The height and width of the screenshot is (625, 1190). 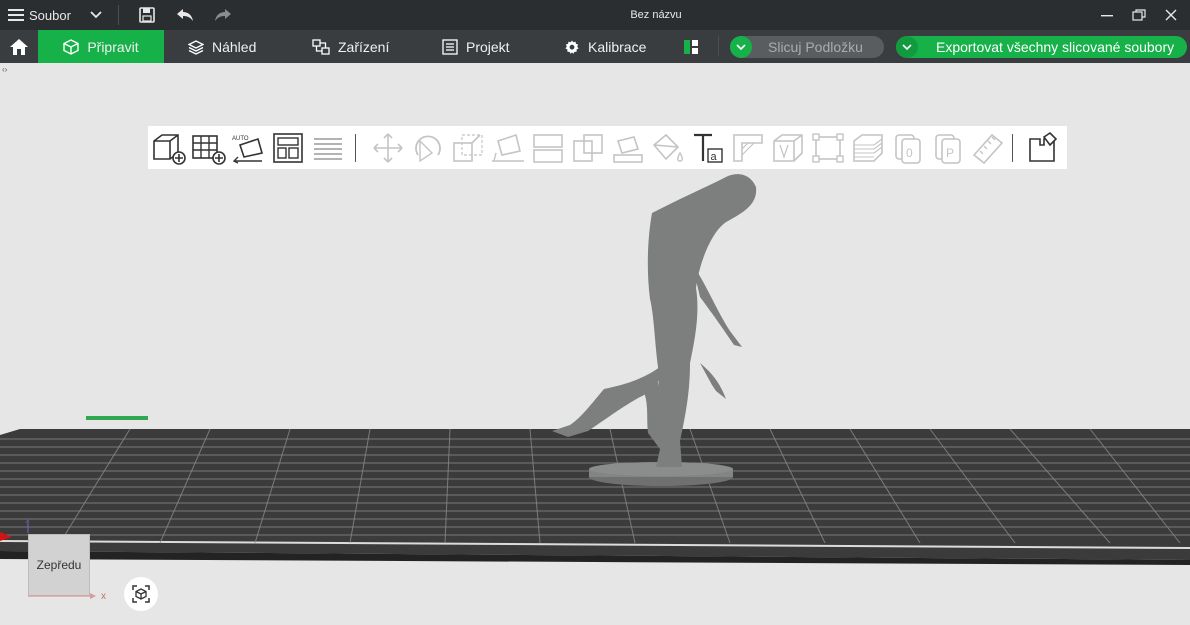 I want to click on window-title: Bez názvu, so click(x=656, y=15).